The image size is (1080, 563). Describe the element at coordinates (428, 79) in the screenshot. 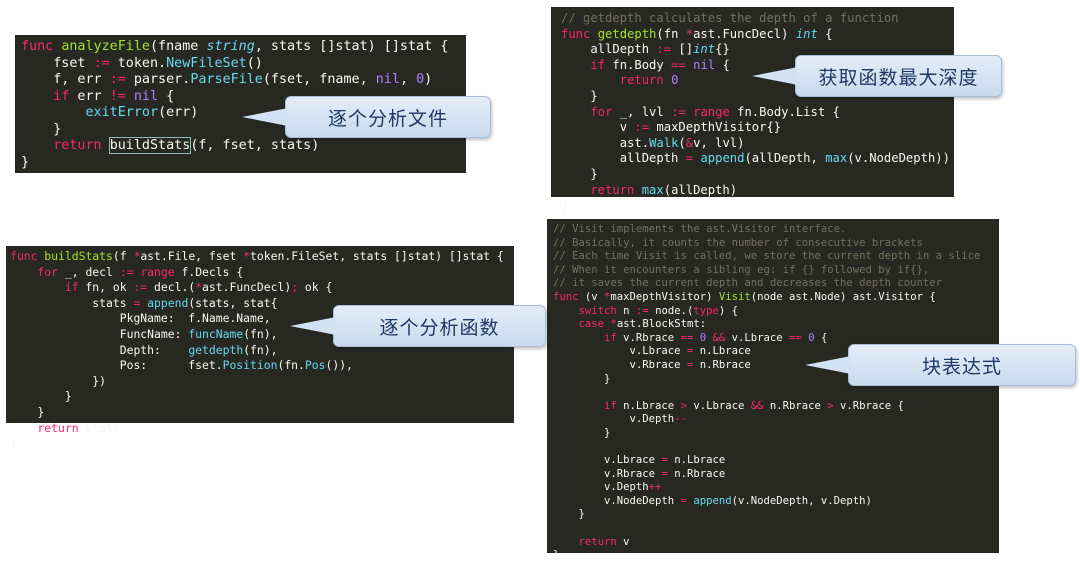

I see `code-text: )` at that location.